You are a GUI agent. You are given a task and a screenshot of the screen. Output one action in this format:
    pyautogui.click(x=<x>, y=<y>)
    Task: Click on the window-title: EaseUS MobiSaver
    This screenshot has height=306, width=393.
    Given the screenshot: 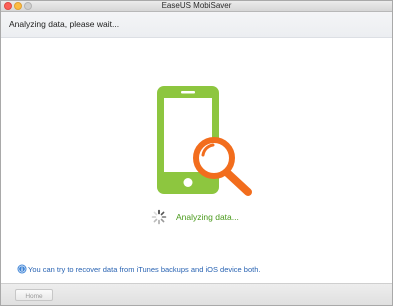 What is the action you would take?
    pyautogui.click(x=196, y=5)
    